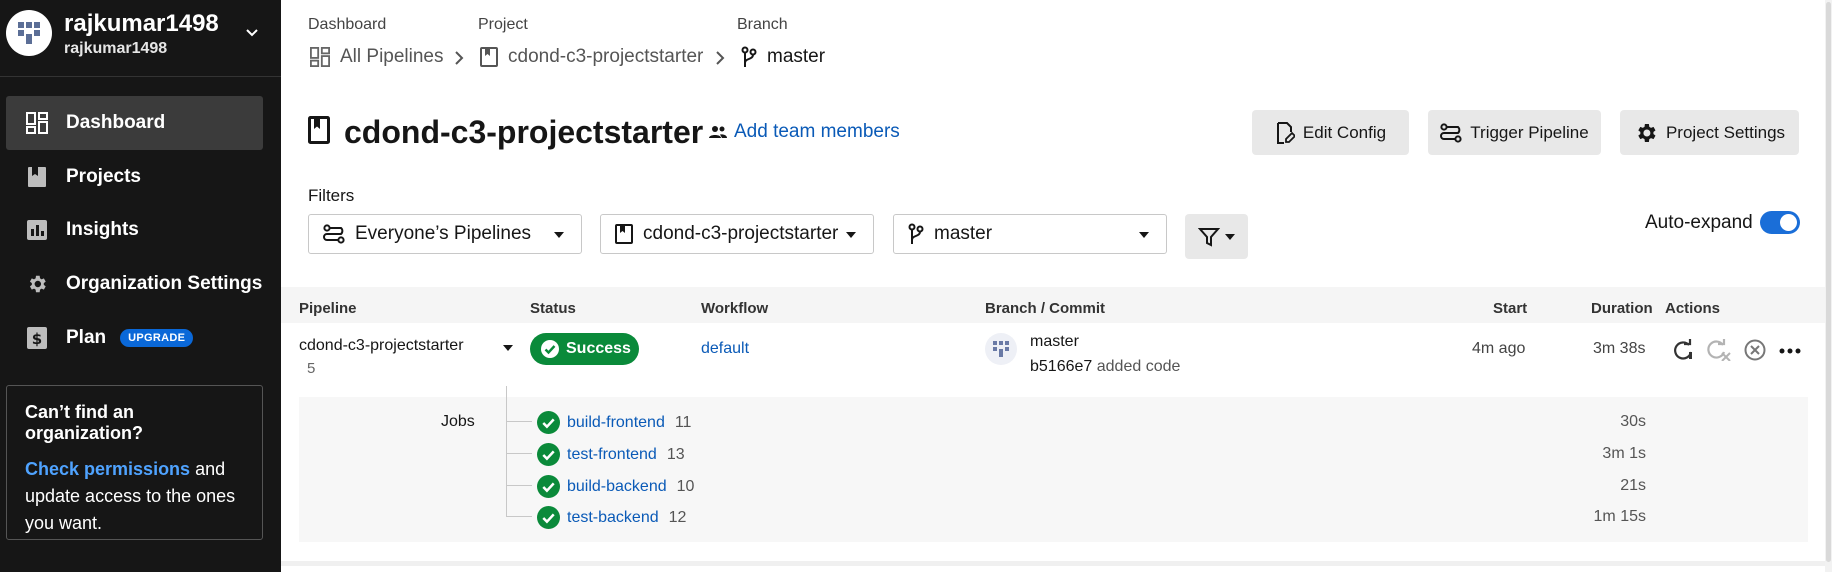 This screenshot has height=572, width=1832. I want to click on more-options-icon, so click(1790, 350).